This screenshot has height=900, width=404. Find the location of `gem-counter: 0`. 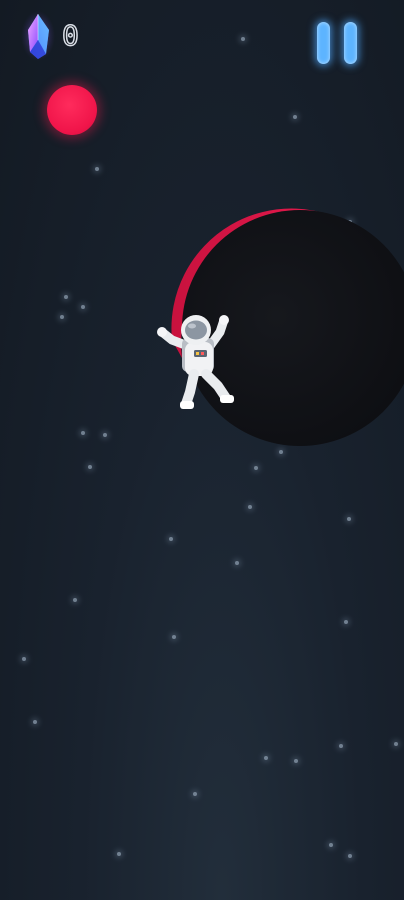

gem-counter: 0 is located at coordinates (50, 36).